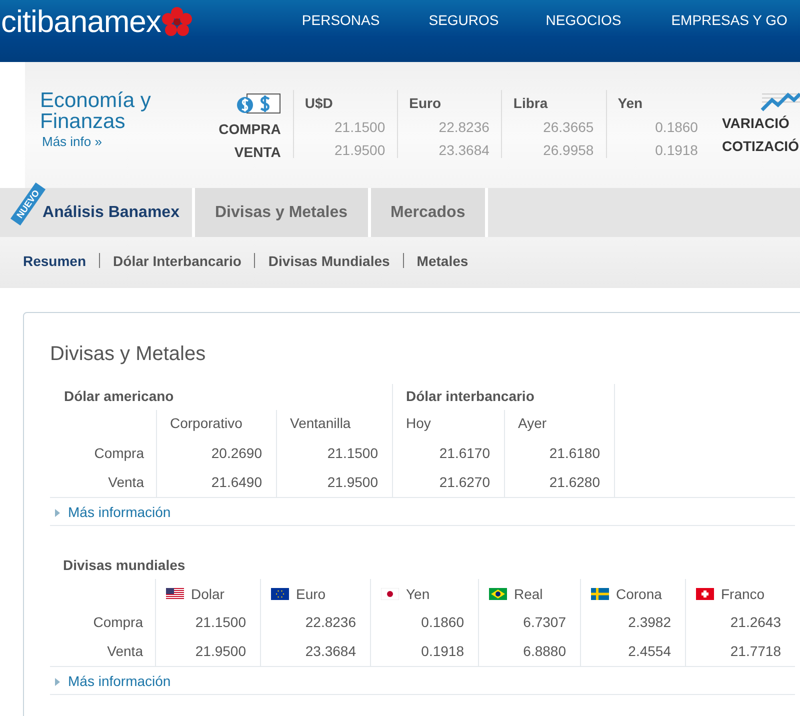  What do you see at coordinates (631, 103) in the screenshot?
I see `currency-name: Yen` at bounding box center [631, 103].